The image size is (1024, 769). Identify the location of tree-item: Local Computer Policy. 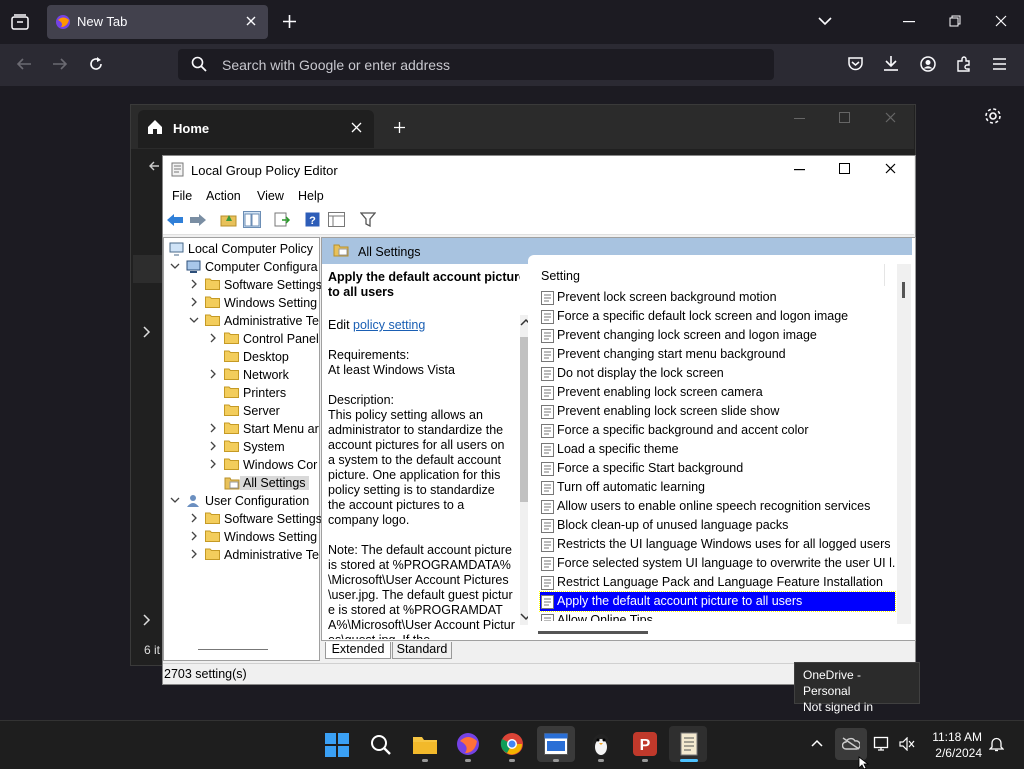
(240, 249).